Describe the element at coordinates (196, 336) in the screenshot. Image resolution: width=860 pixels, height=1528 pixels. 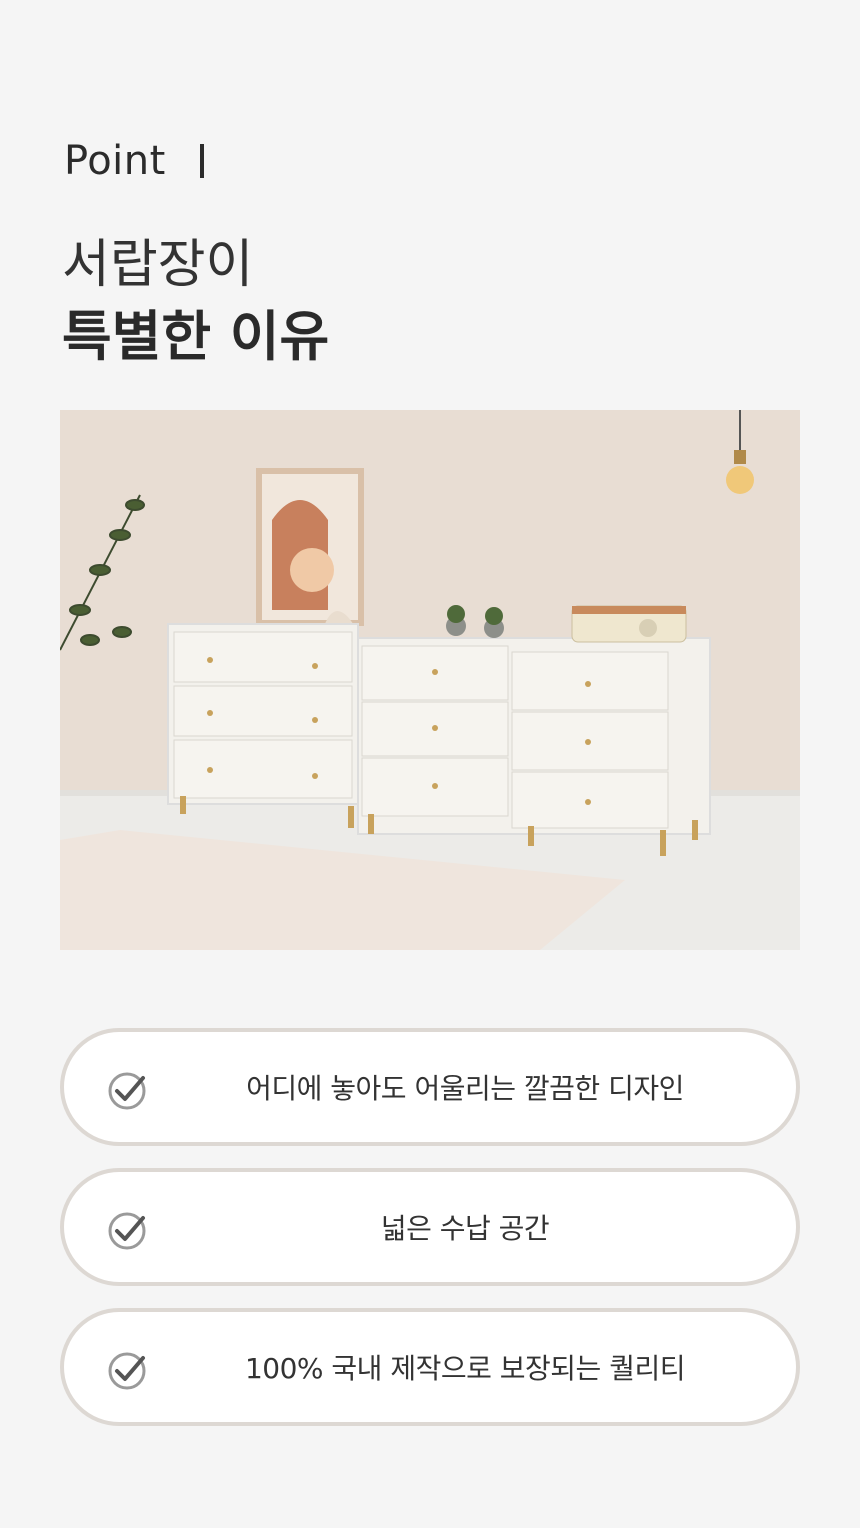
I see `headline-line-2: 특별한 이유` at that location.